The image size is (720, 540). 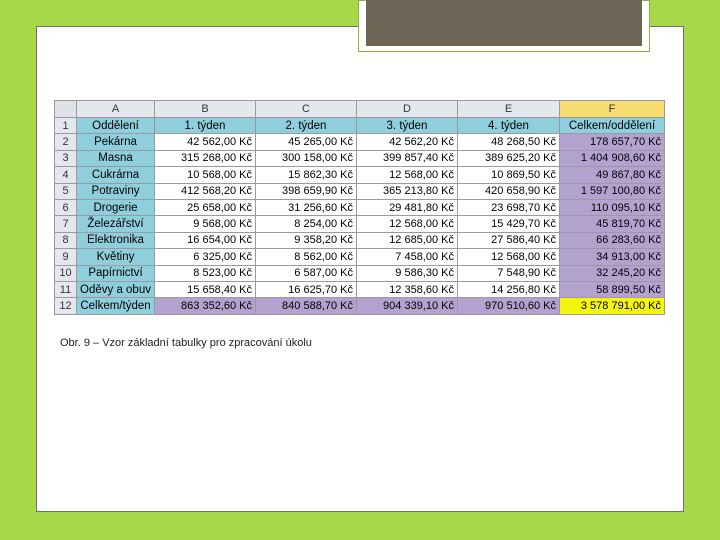 I want to click on row-header: 9, so click(x=65, y=257).